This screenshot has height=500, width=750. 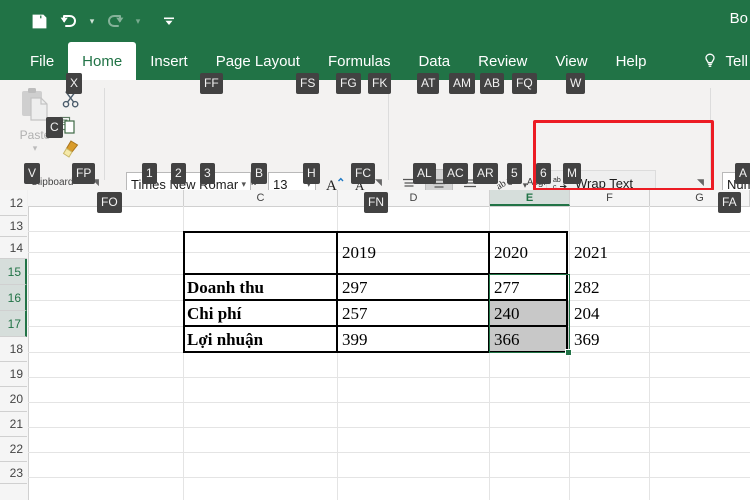 I want to click on keytip-at: AT, so click(x=428, y=83).